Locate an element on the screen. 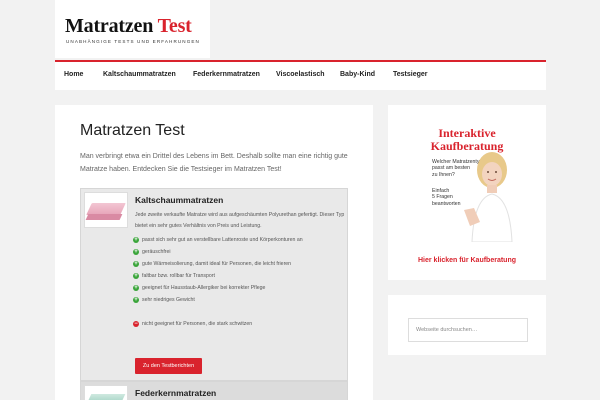 The image size is (600, 400). nav-item-baby-kind: Baby-Kind is located at coordinates (357, 74).